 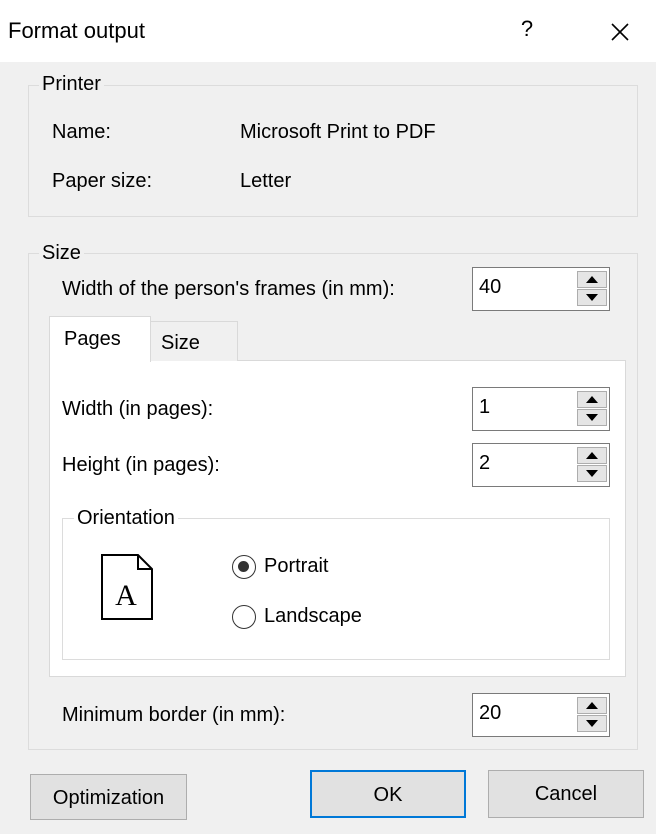 I want to click on frame-width-up-button, so click(x=592, y=279).